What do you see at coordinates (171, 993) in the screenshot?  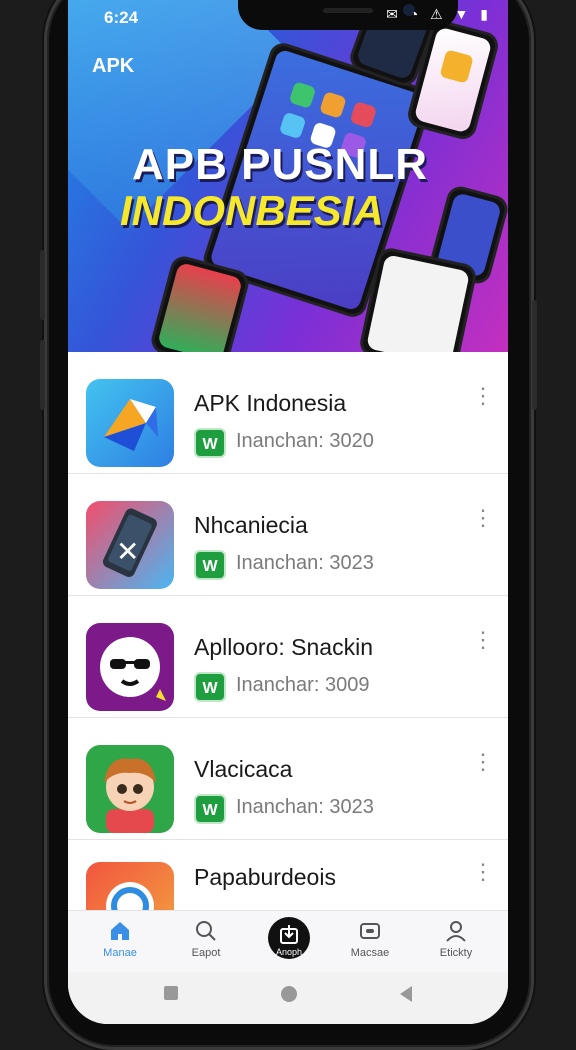 I see `recent-apps-icon` at bounding box center [171, 993].